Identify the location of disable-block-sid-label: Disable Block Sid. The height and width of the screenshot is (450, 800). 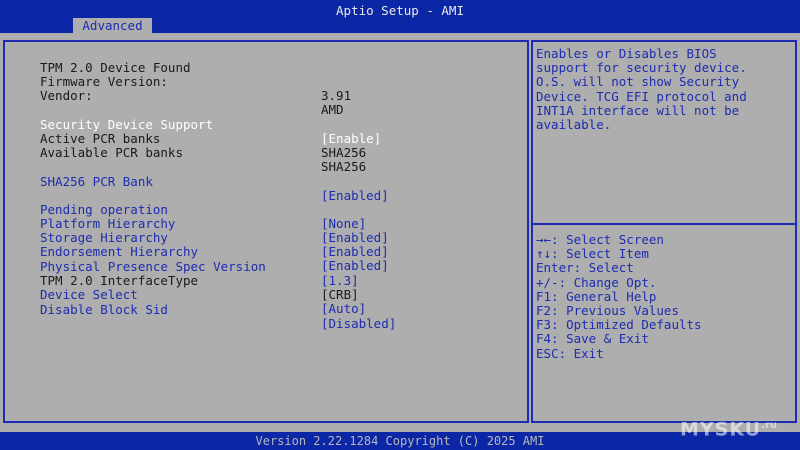
(104, 310).